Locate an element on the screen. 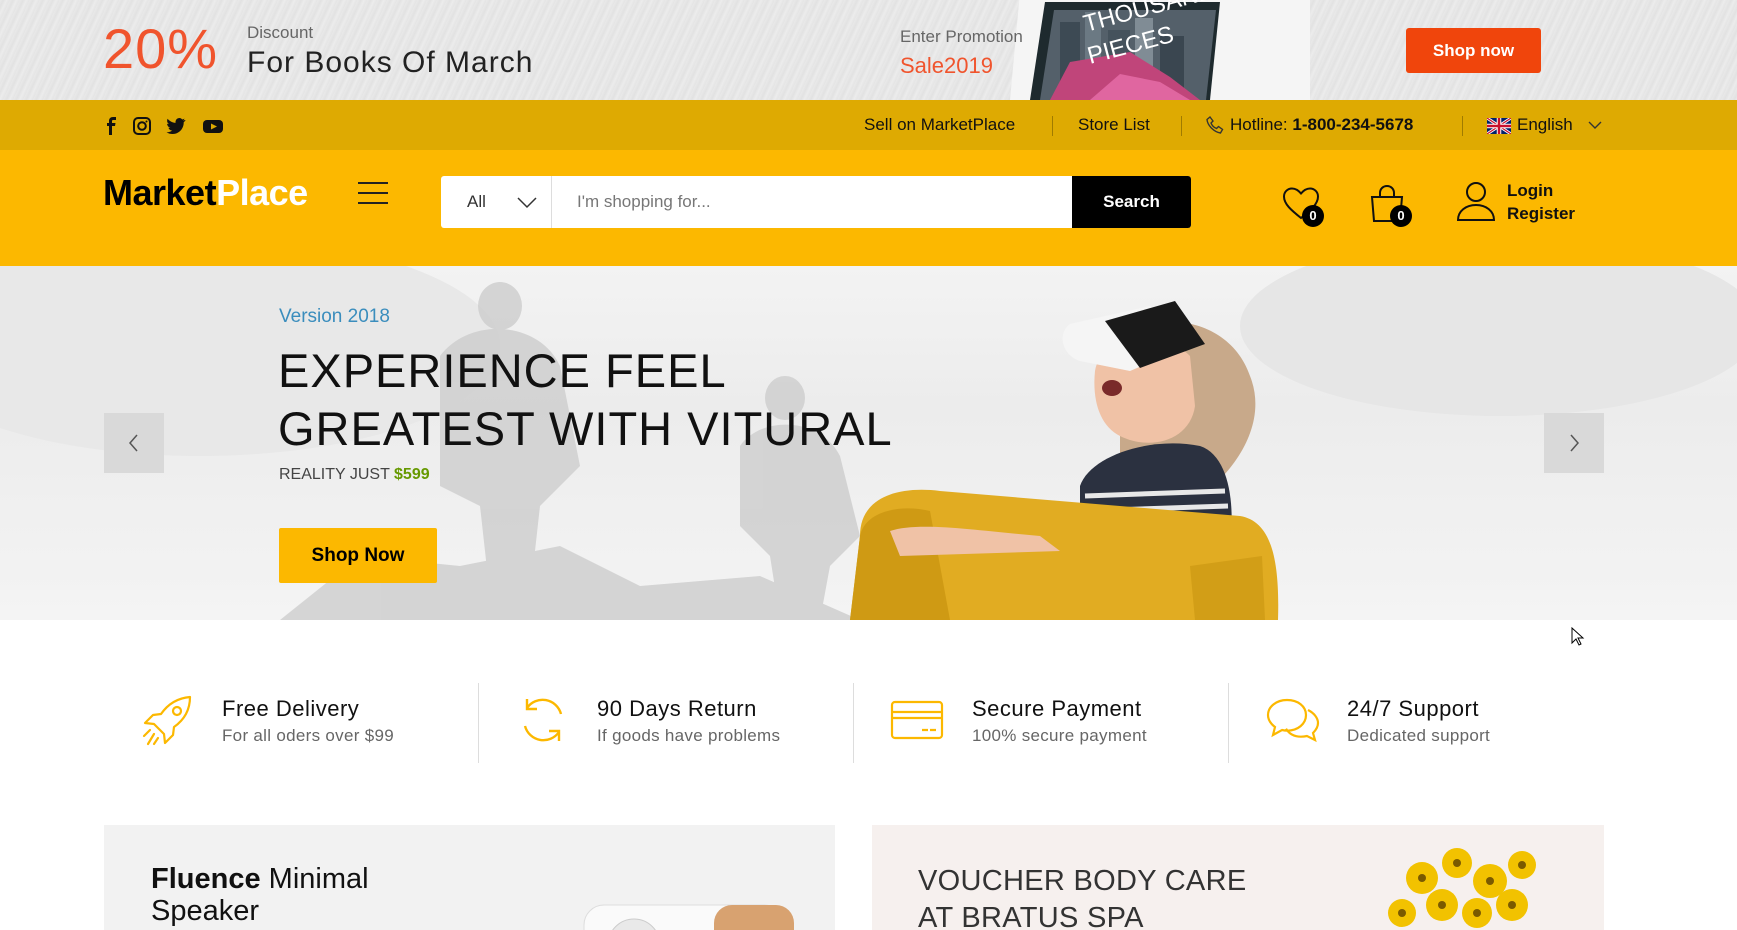 The height and width of the screenshot is (930, 1737). category-select: All is located at coordinates (496, 202).